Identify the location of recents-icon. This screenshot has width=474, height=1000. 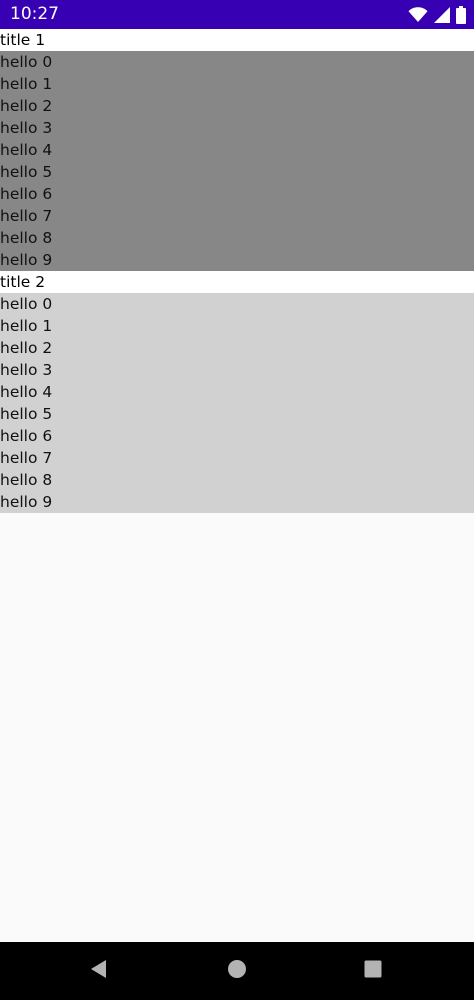
(373, 971).